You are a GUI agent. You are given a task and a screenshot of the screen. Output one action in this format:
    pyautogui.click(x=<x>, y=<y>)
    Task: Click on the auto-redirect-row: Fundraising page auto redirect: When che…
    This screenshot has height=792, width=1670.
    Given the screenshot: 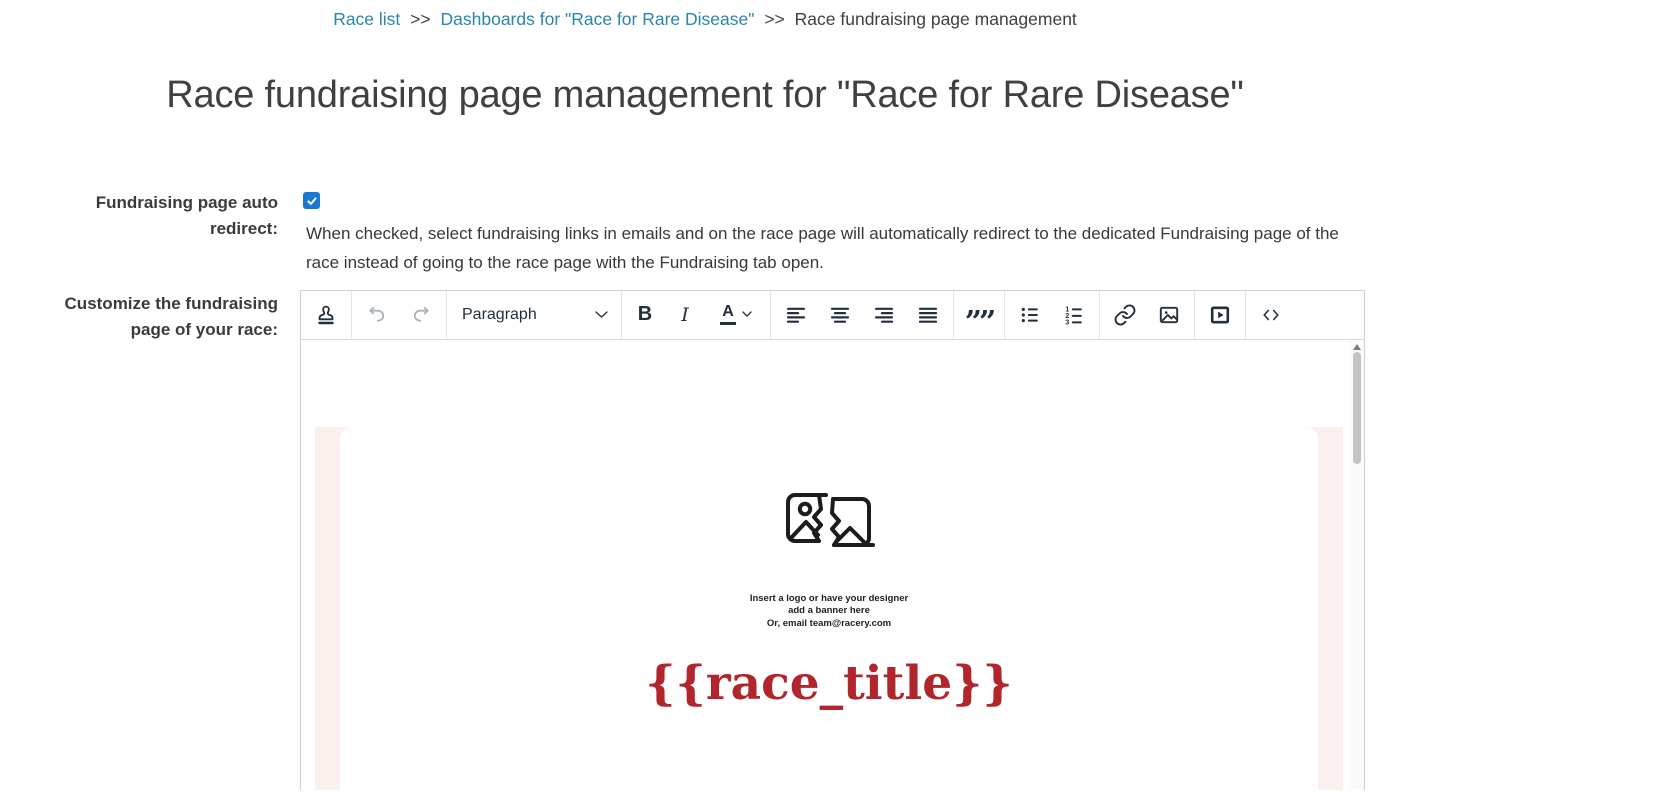 What is the action you would take?
    pyautogui.click(x=733, y=233)
    